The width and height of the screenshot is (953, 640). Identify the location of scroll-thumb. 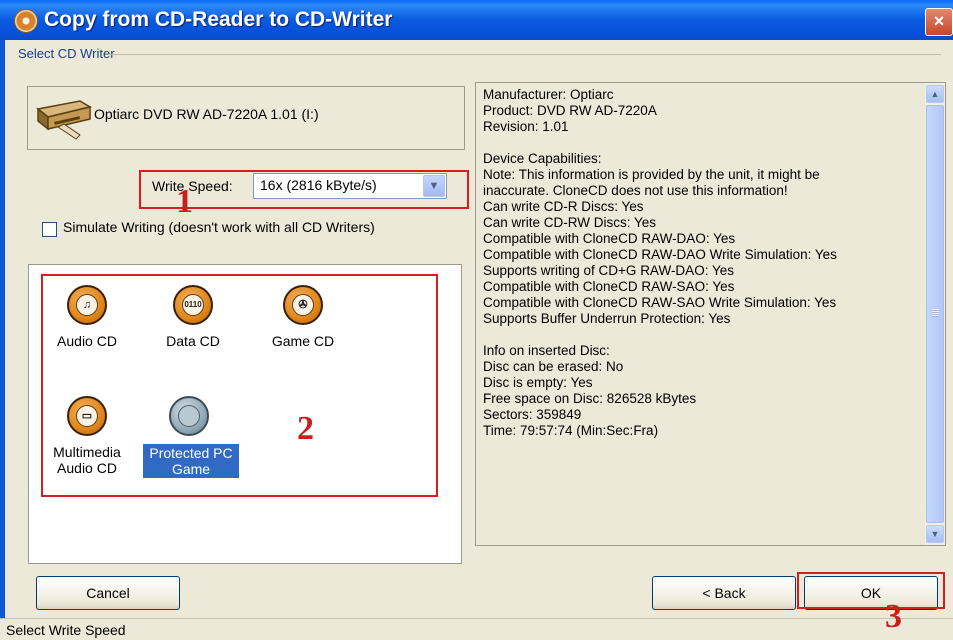
(935, 314).